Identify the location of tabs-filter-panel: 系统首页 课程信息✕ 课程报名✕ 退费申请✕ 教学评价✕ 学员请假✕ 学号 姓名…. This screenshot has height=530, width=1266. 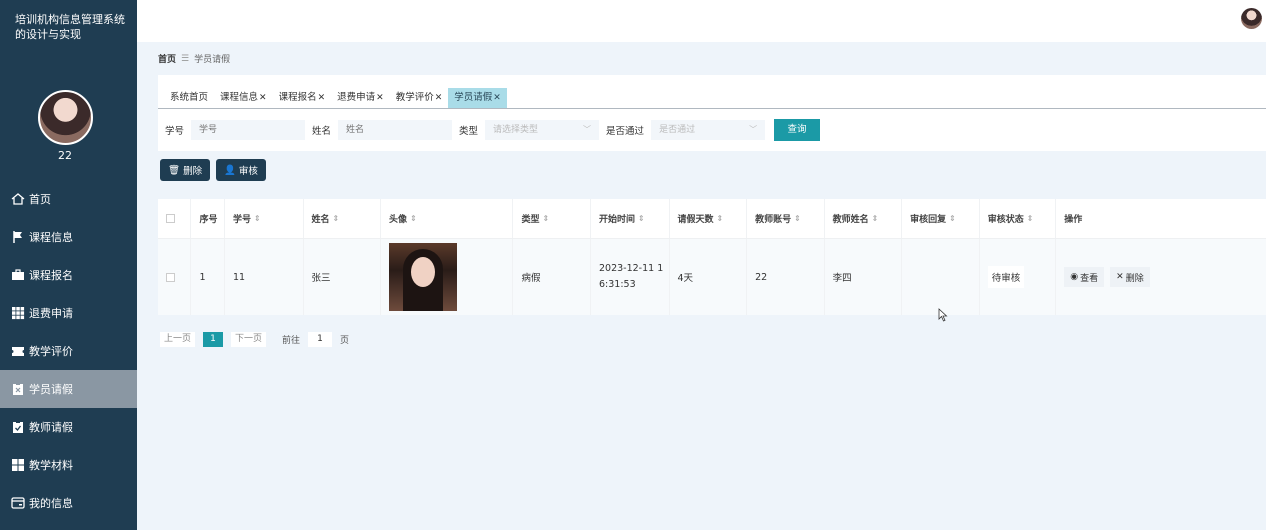
(712, 113).